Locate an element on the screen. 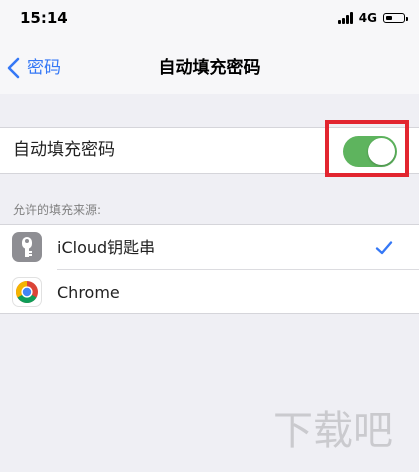  source-name-icloud: iCloud钥匙串 is located at coordinates (106, 247).